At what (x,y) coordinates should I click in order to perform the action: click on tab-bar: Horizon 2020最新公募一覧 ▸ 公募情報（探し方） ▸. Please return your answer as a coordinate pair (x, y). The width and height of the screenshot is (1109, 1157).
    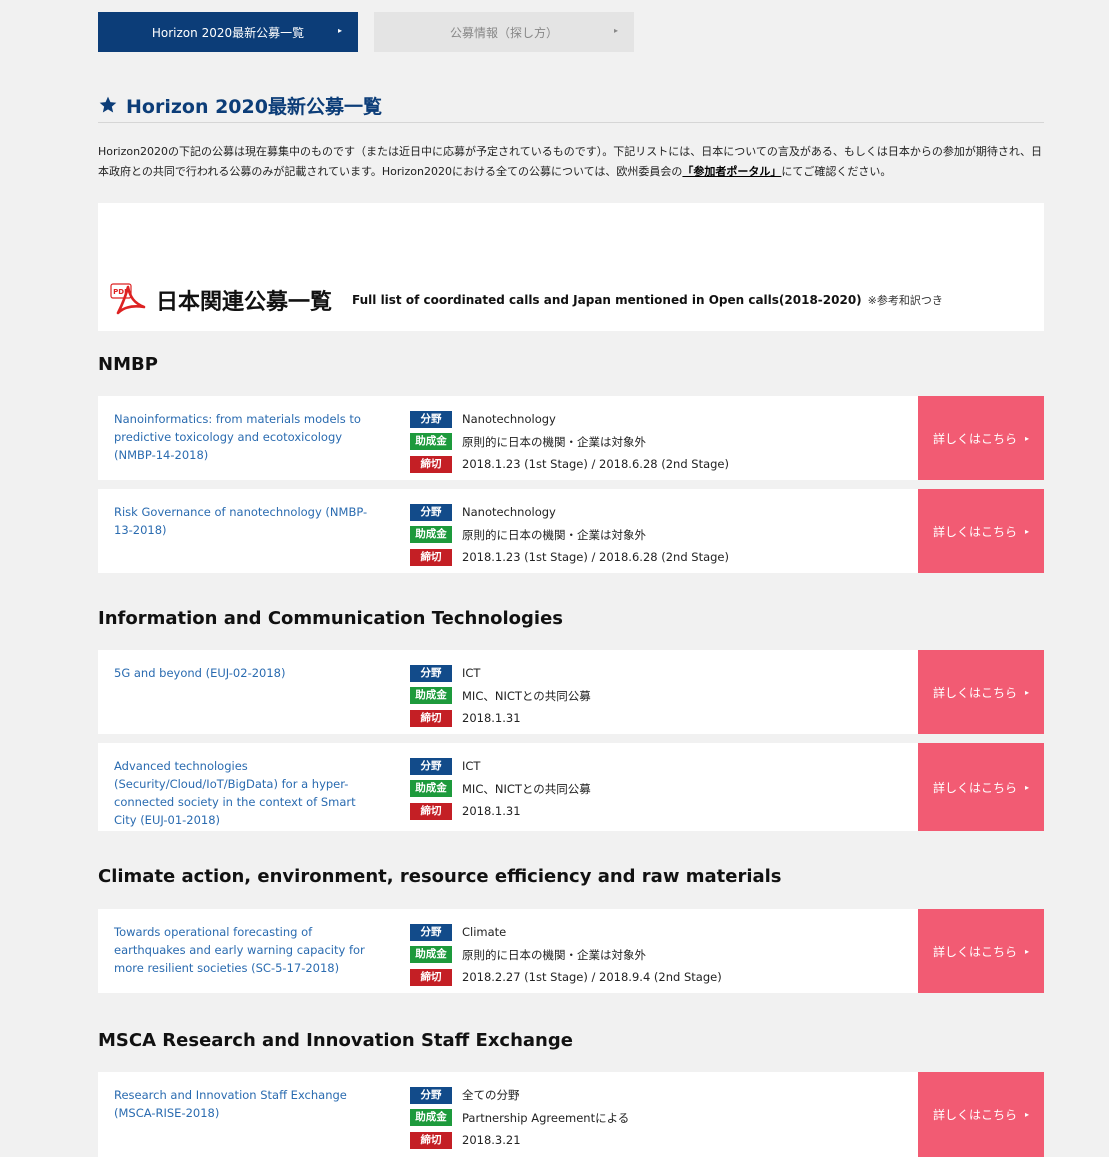
    Looking at the image, I should click on (571, 32).